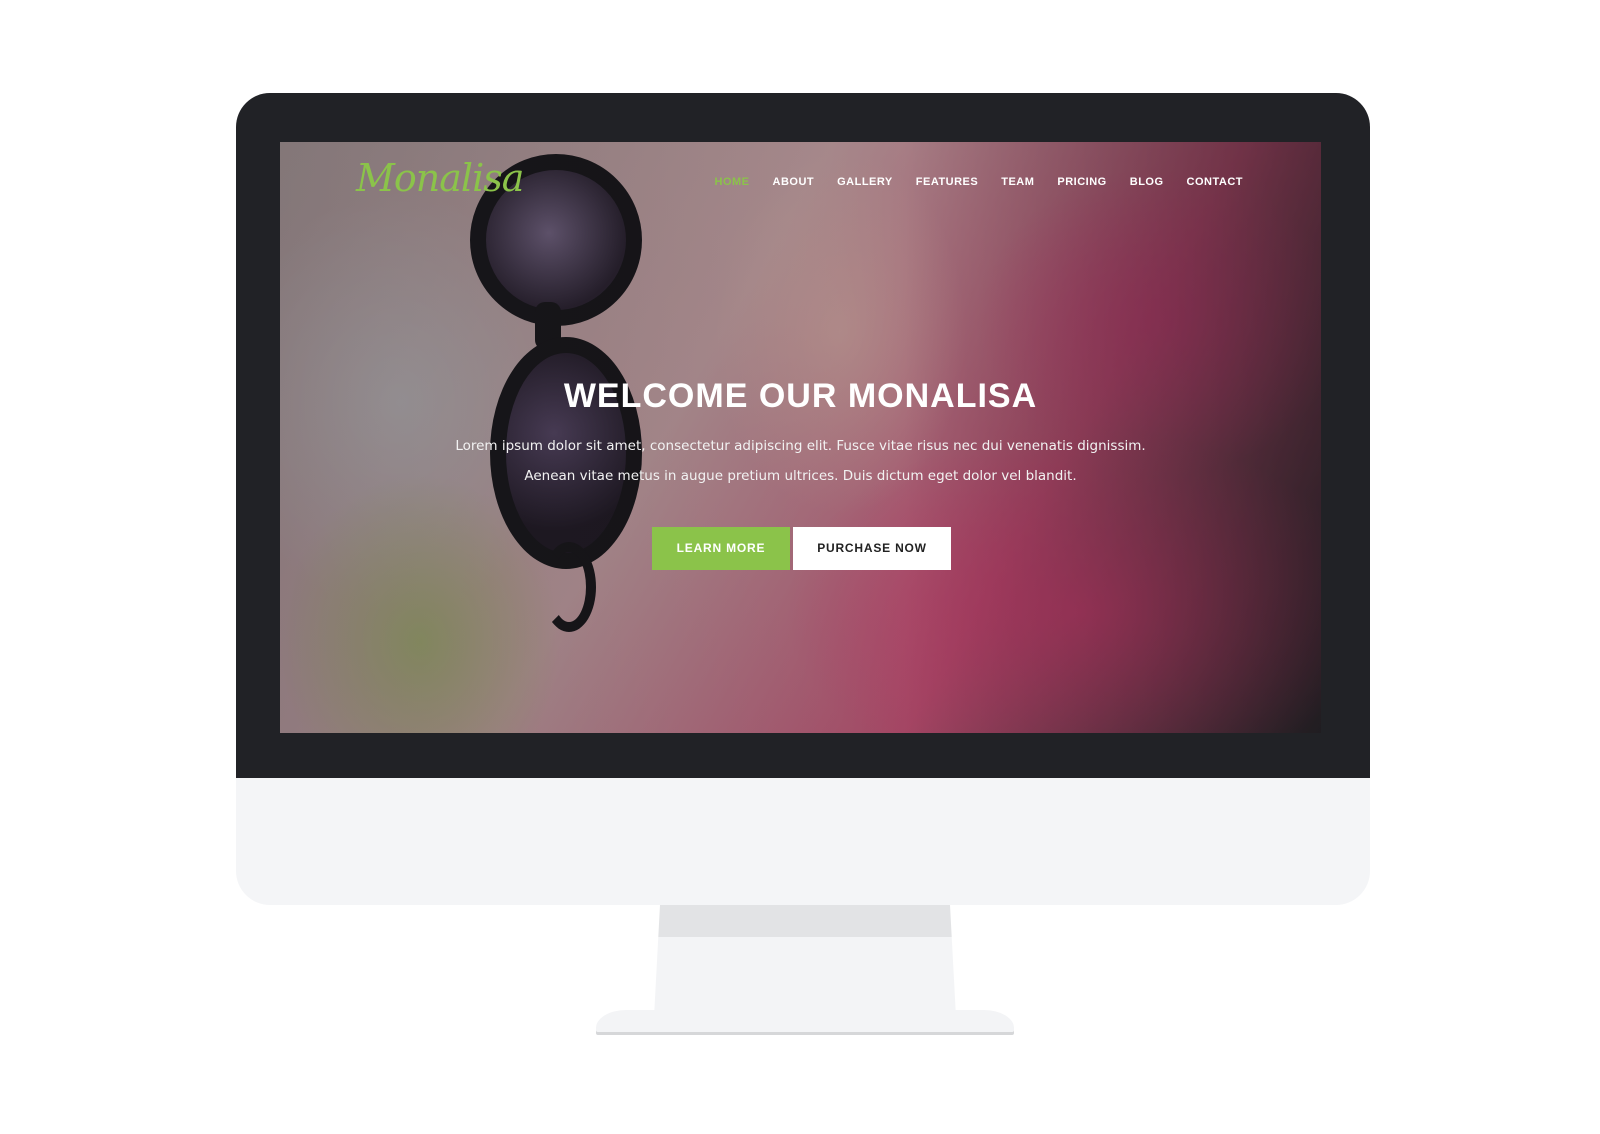  I want to click on hero-title: WELCOME OUR MONALISA, so click(800, 396).